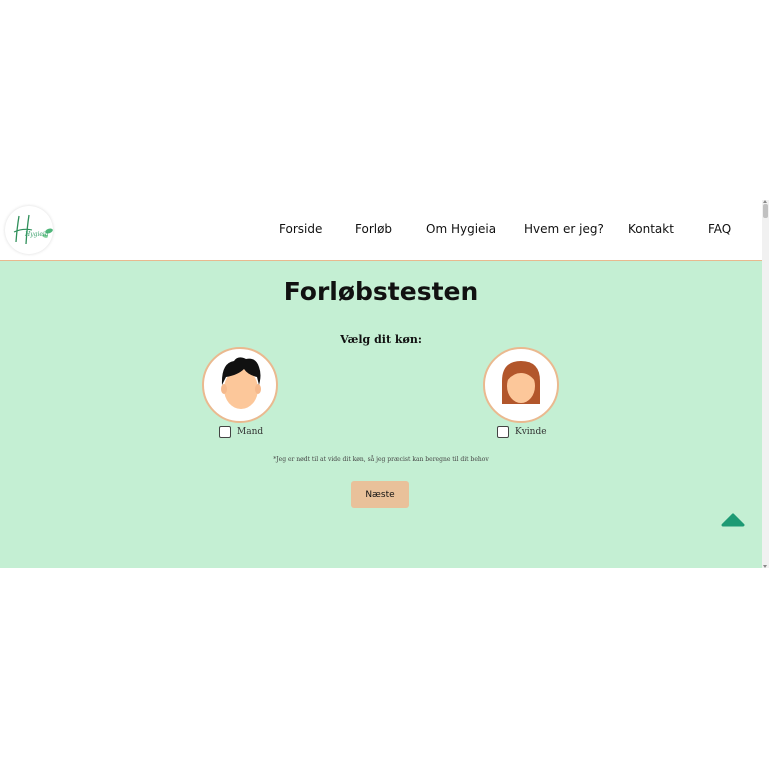 The image size is (769, 768). What do you see at coordinates (461, 229) in the screenshot?
I see `nav-item-om-hygieia: Om Hygieia` at bounding box center [461, 229].